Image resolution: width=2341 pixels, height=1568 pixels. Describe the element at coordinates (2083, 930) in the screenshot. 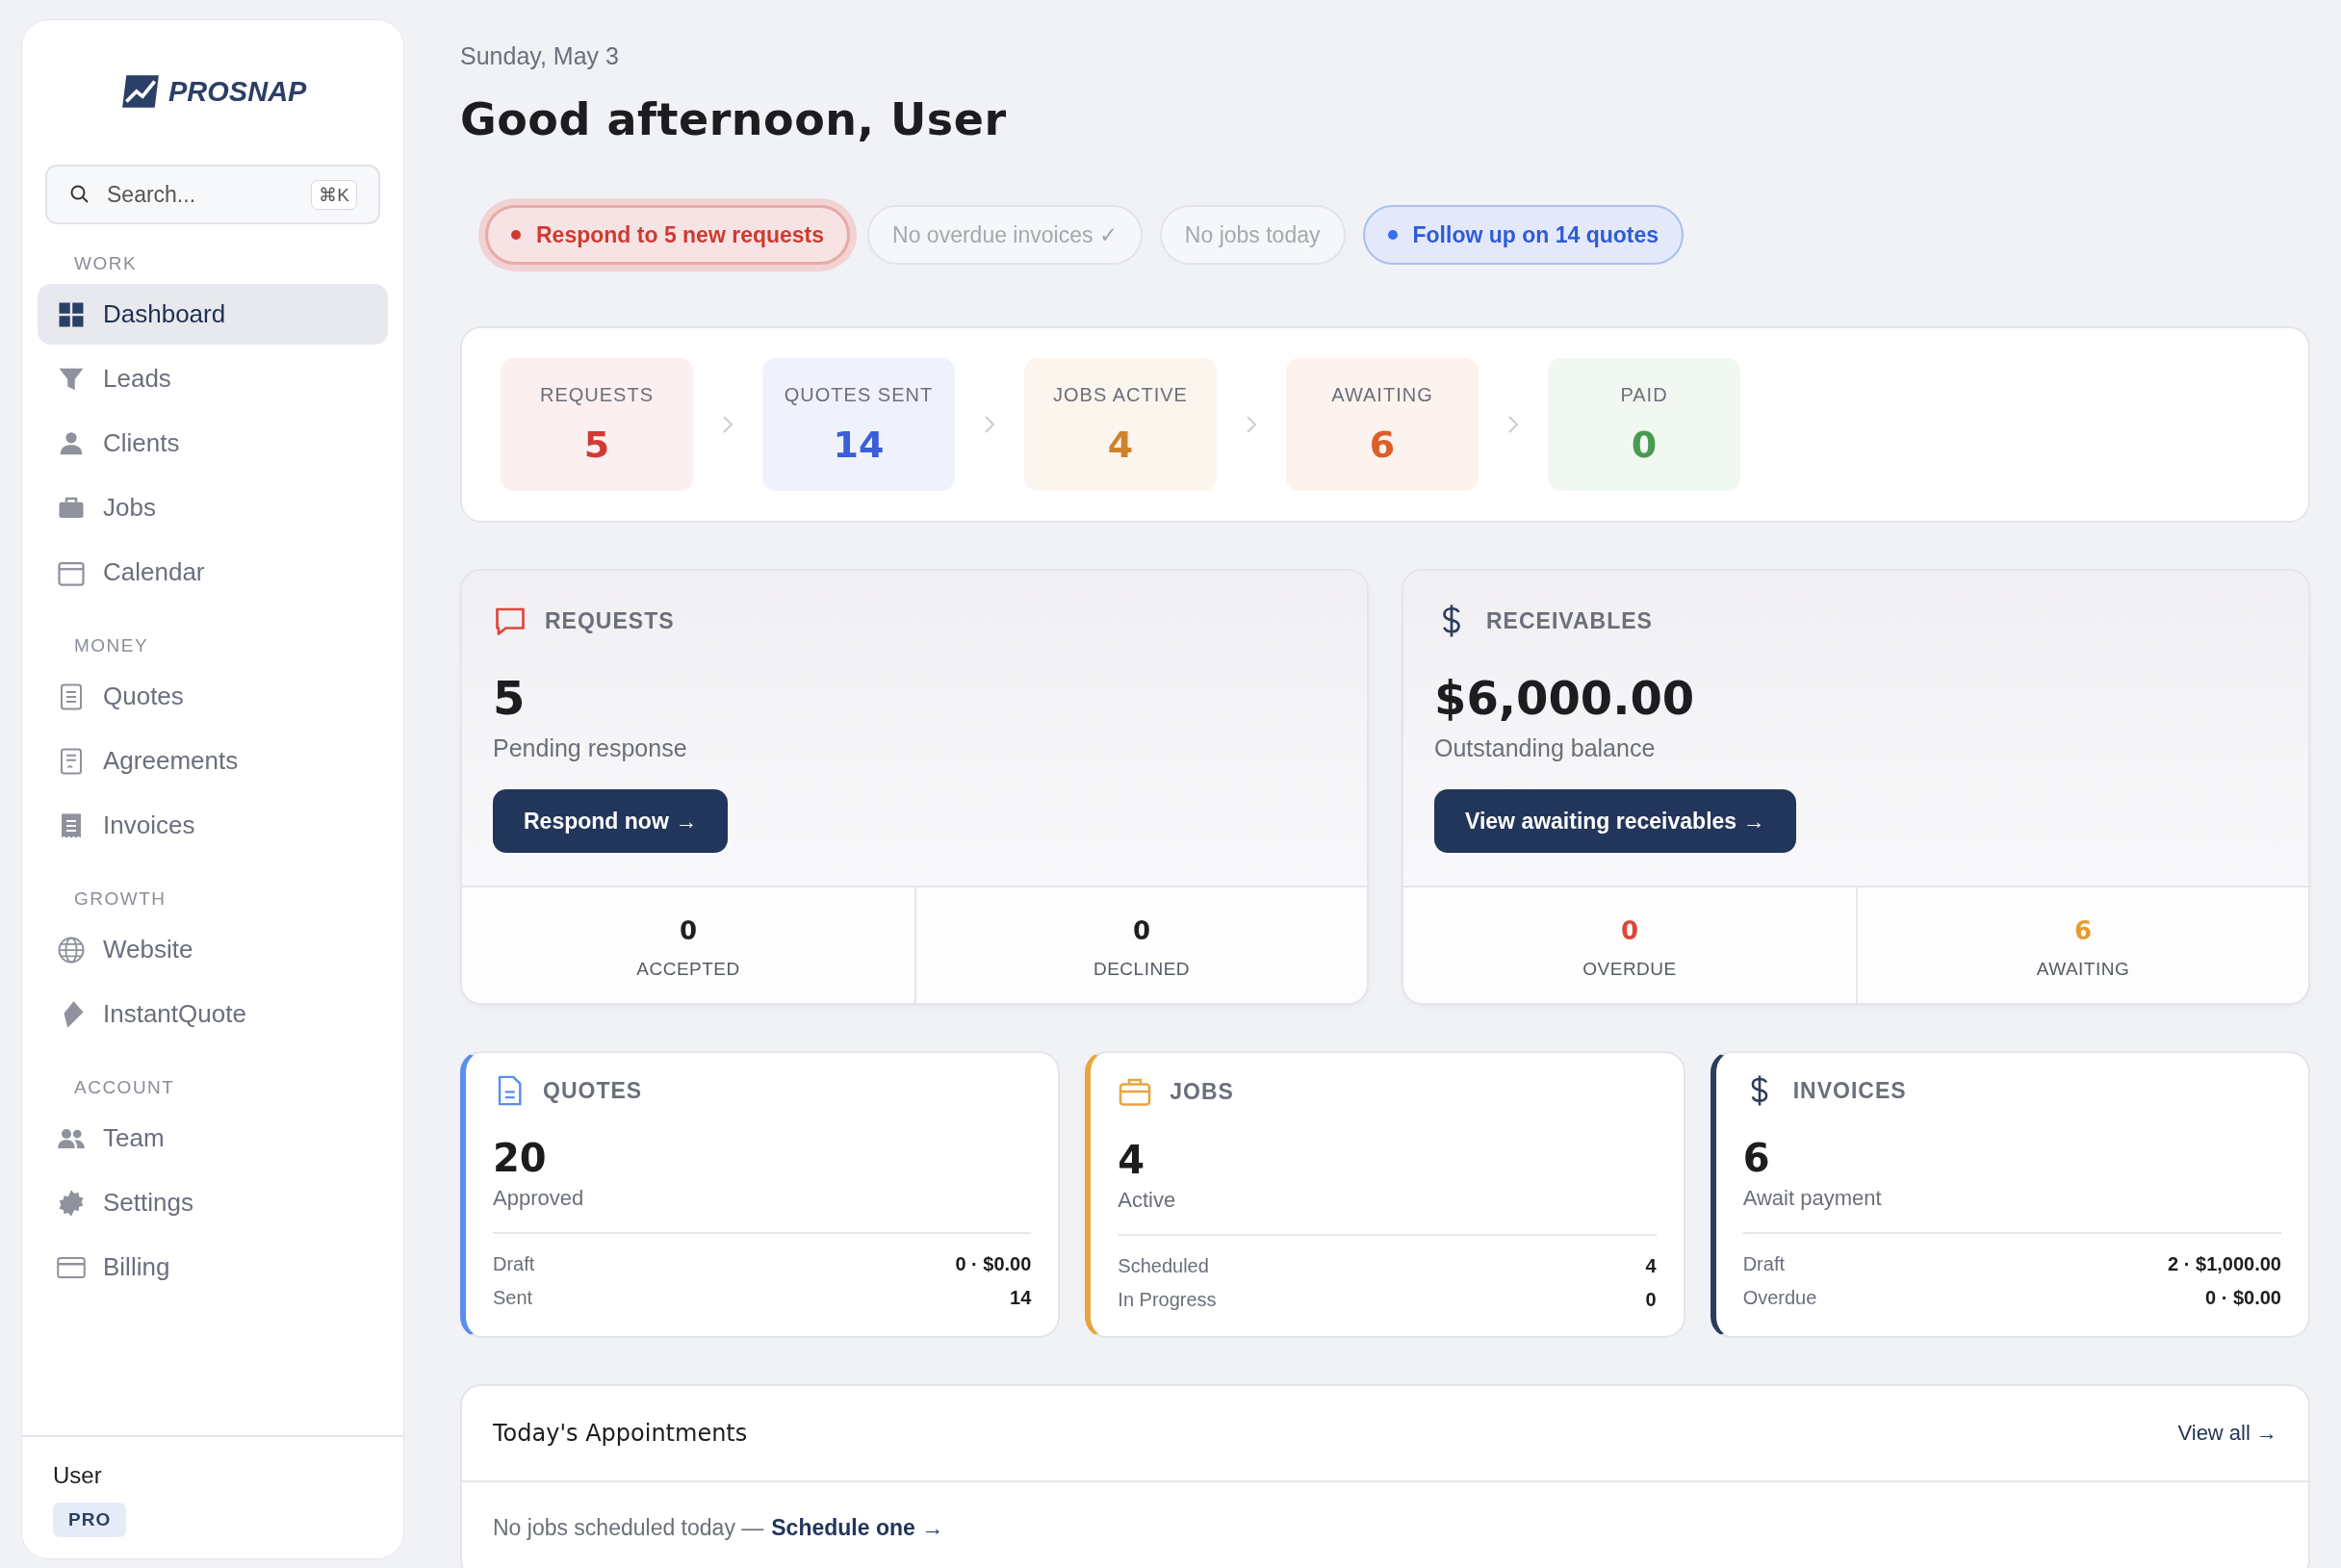

I see `stat-value: 6` at that location.